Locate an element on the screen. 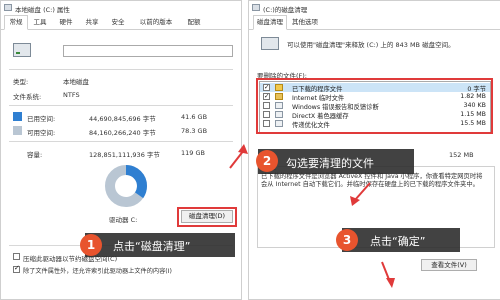 The height and width of the screenshot is (300, 500). arrow-to-ok is located at coordinates (388, 274).